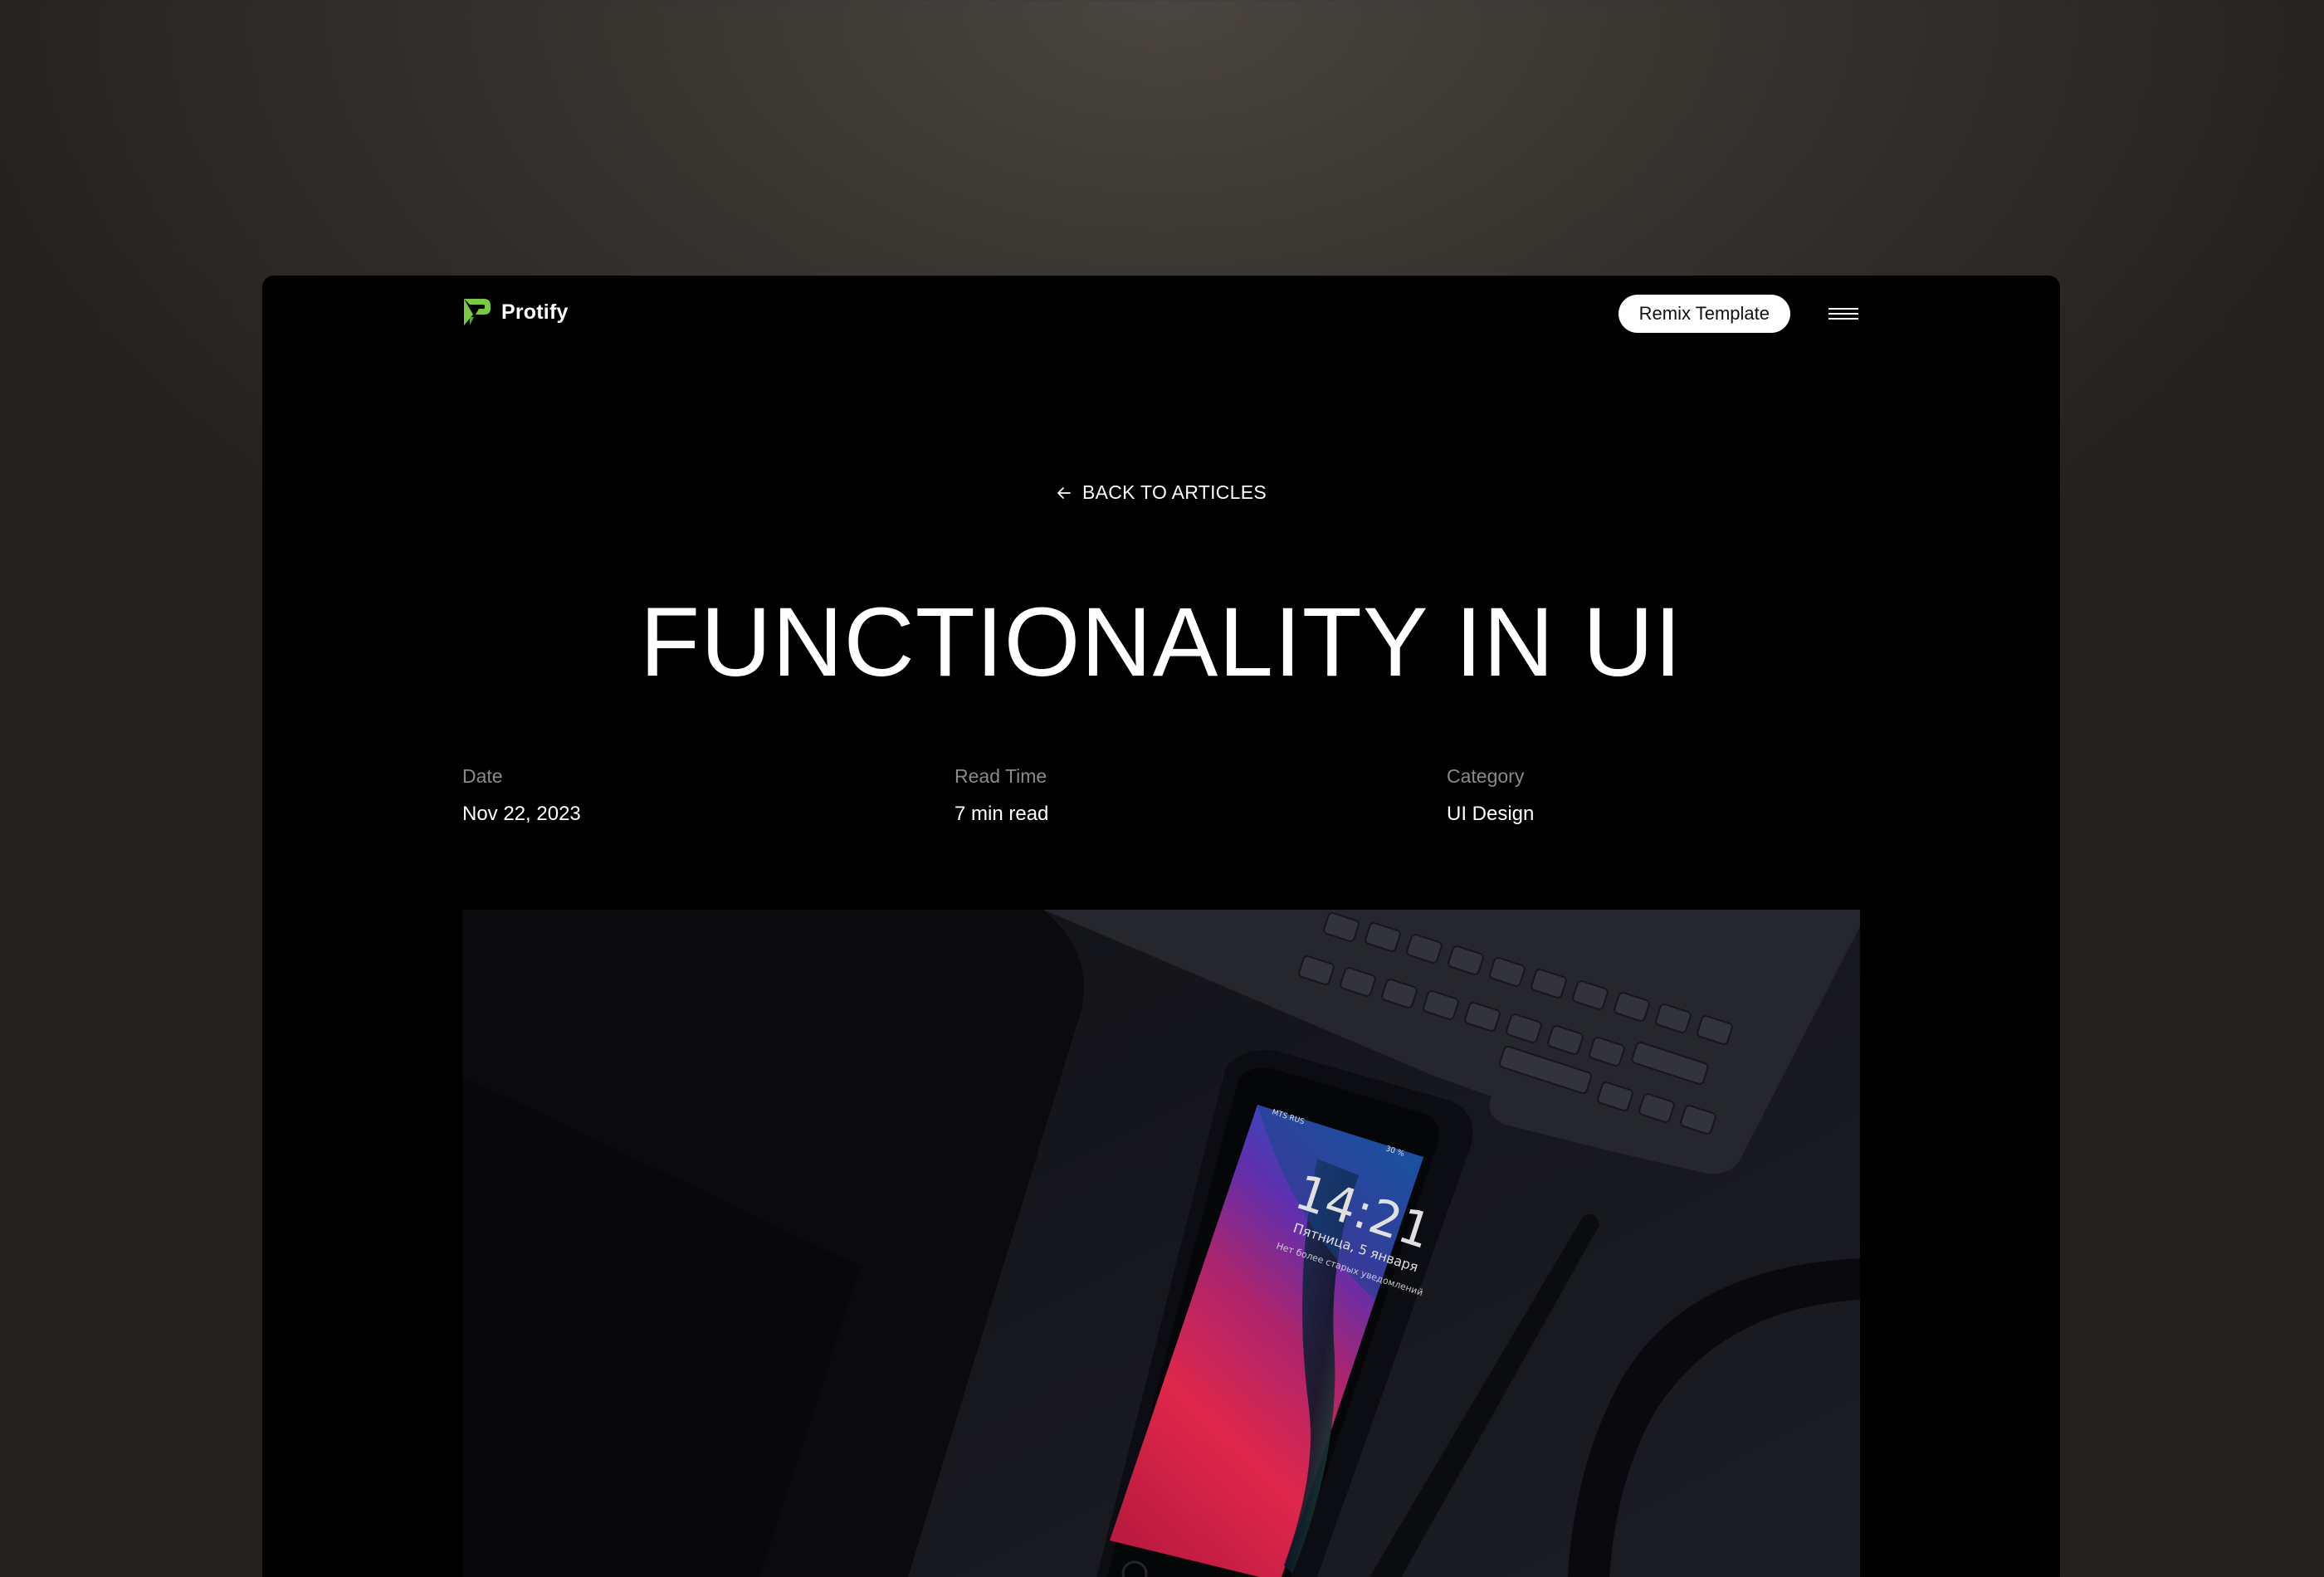  I want to click on meta-category-value: UI Design, so click(1491, 814).